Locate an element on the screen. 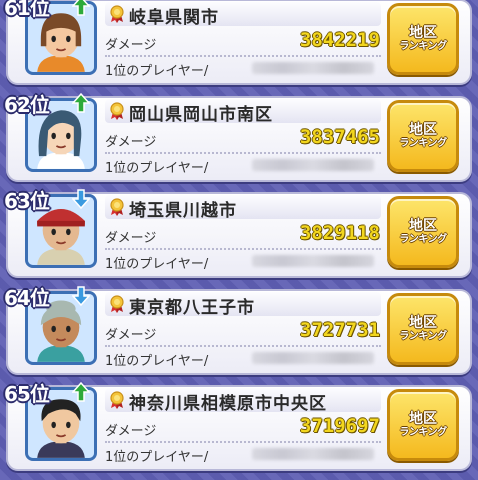  damage-value: 3842219 is located at coordinates (339, 40).